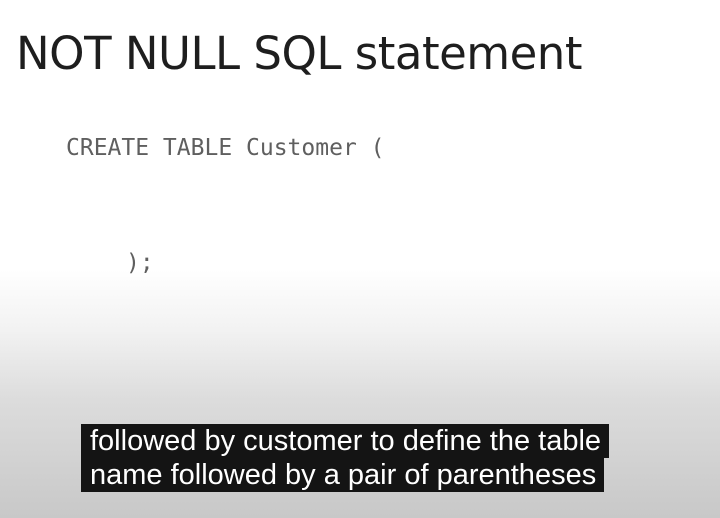  I want to click on caption-line-1: followed by customer to define the table, so click(345, 441).